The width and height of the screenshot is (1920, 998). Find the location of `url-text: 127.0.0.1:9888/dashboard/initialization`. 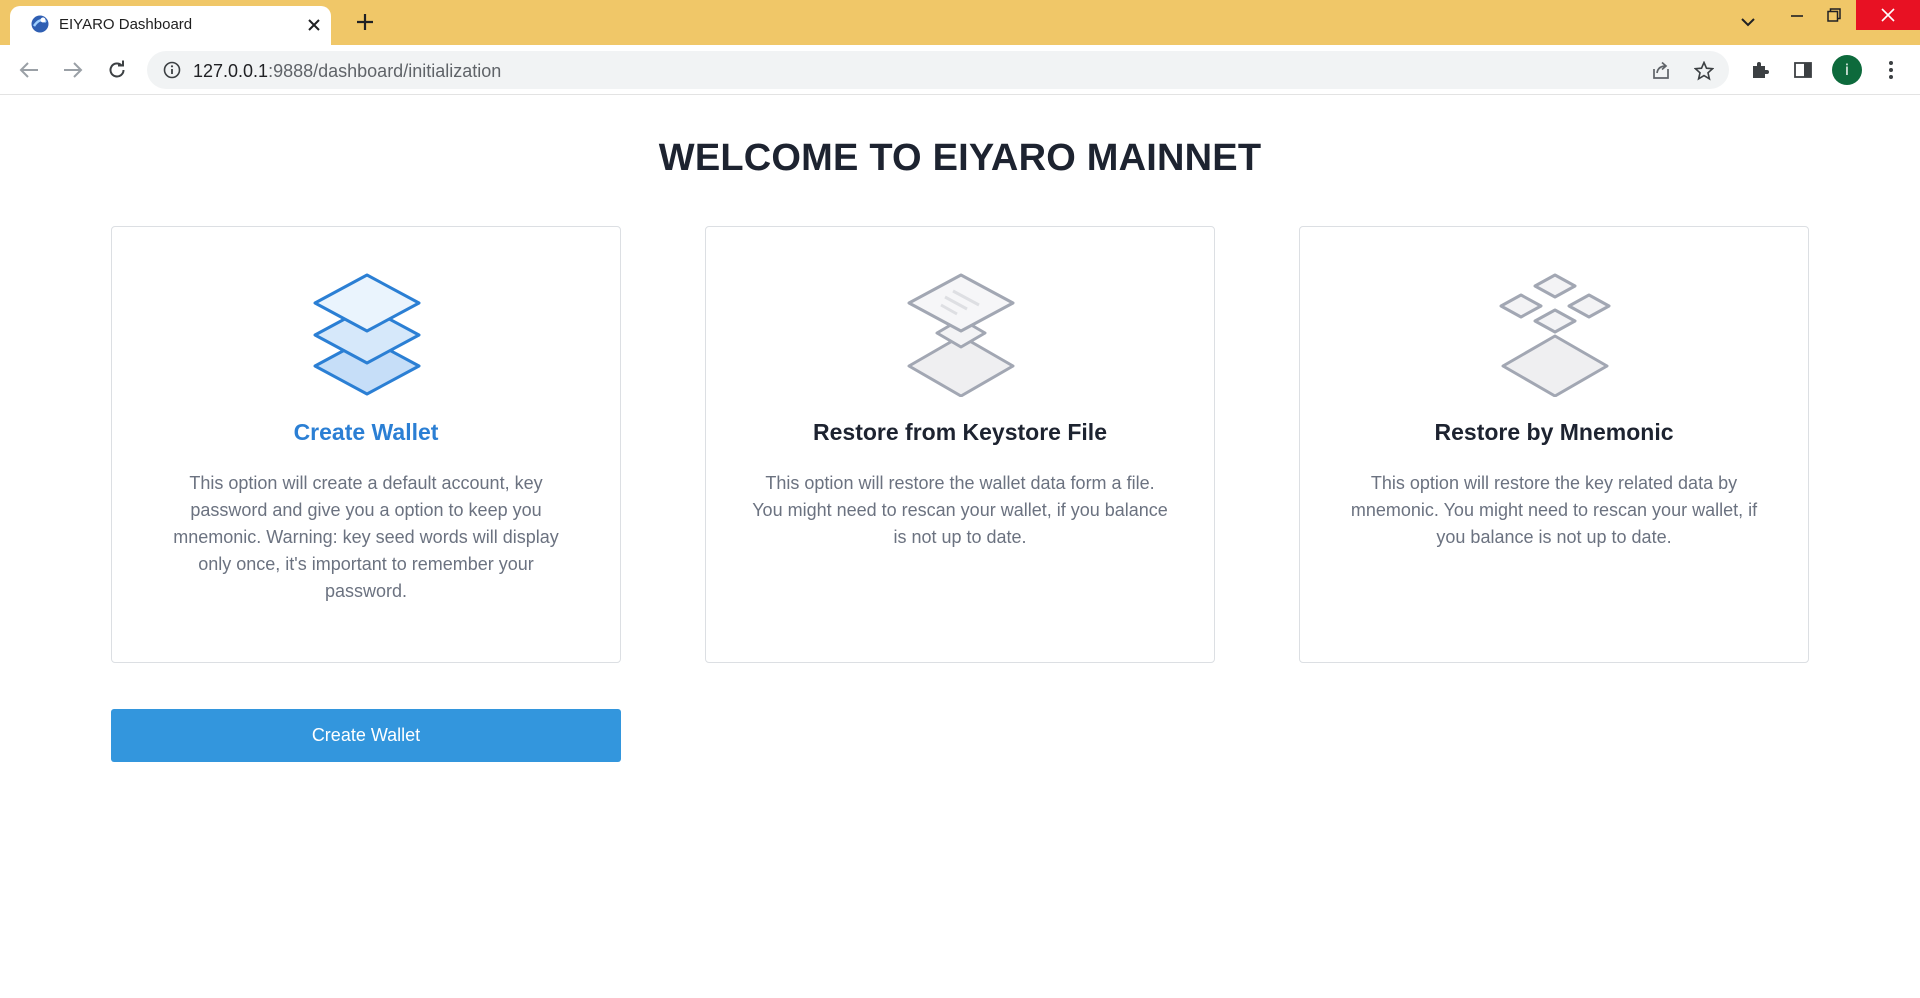

url-text: 127.0.0.1:9888/dashboard/initialization is located at coordinates (347, 71).